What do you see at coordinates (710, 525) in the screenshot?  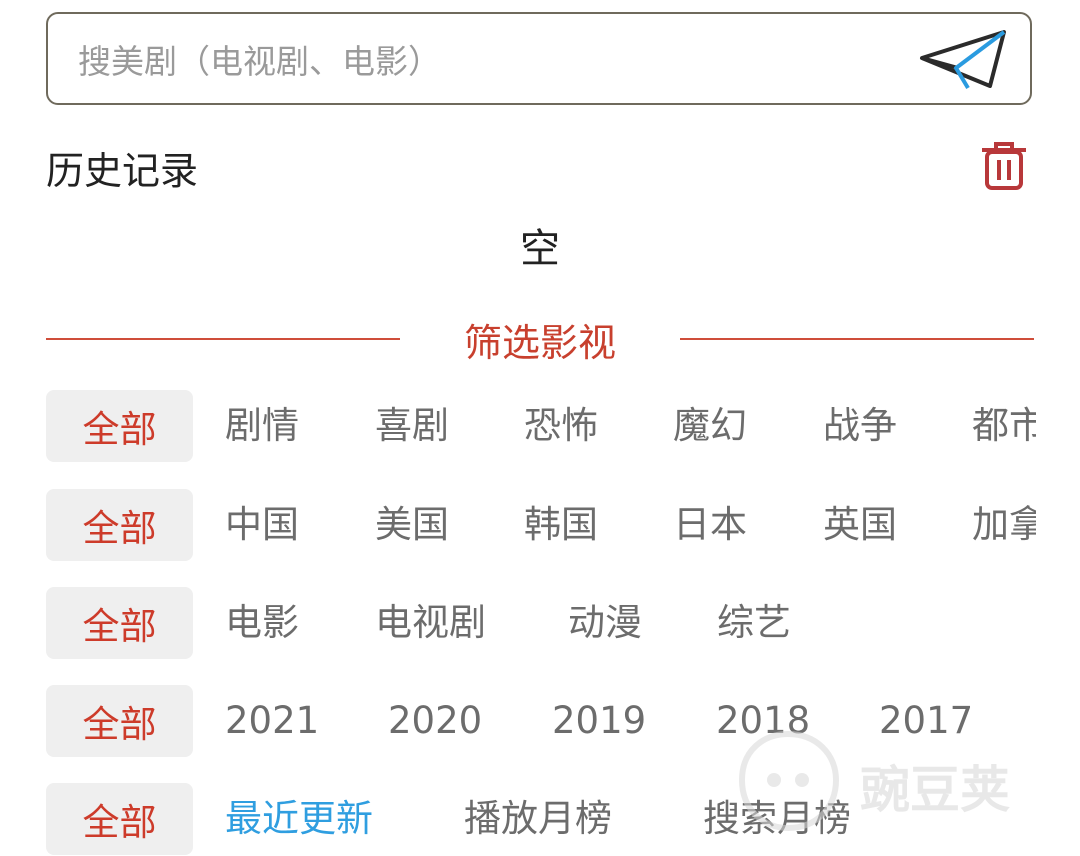 I see `filter-option: 日本` at bounding box center [710, 525].